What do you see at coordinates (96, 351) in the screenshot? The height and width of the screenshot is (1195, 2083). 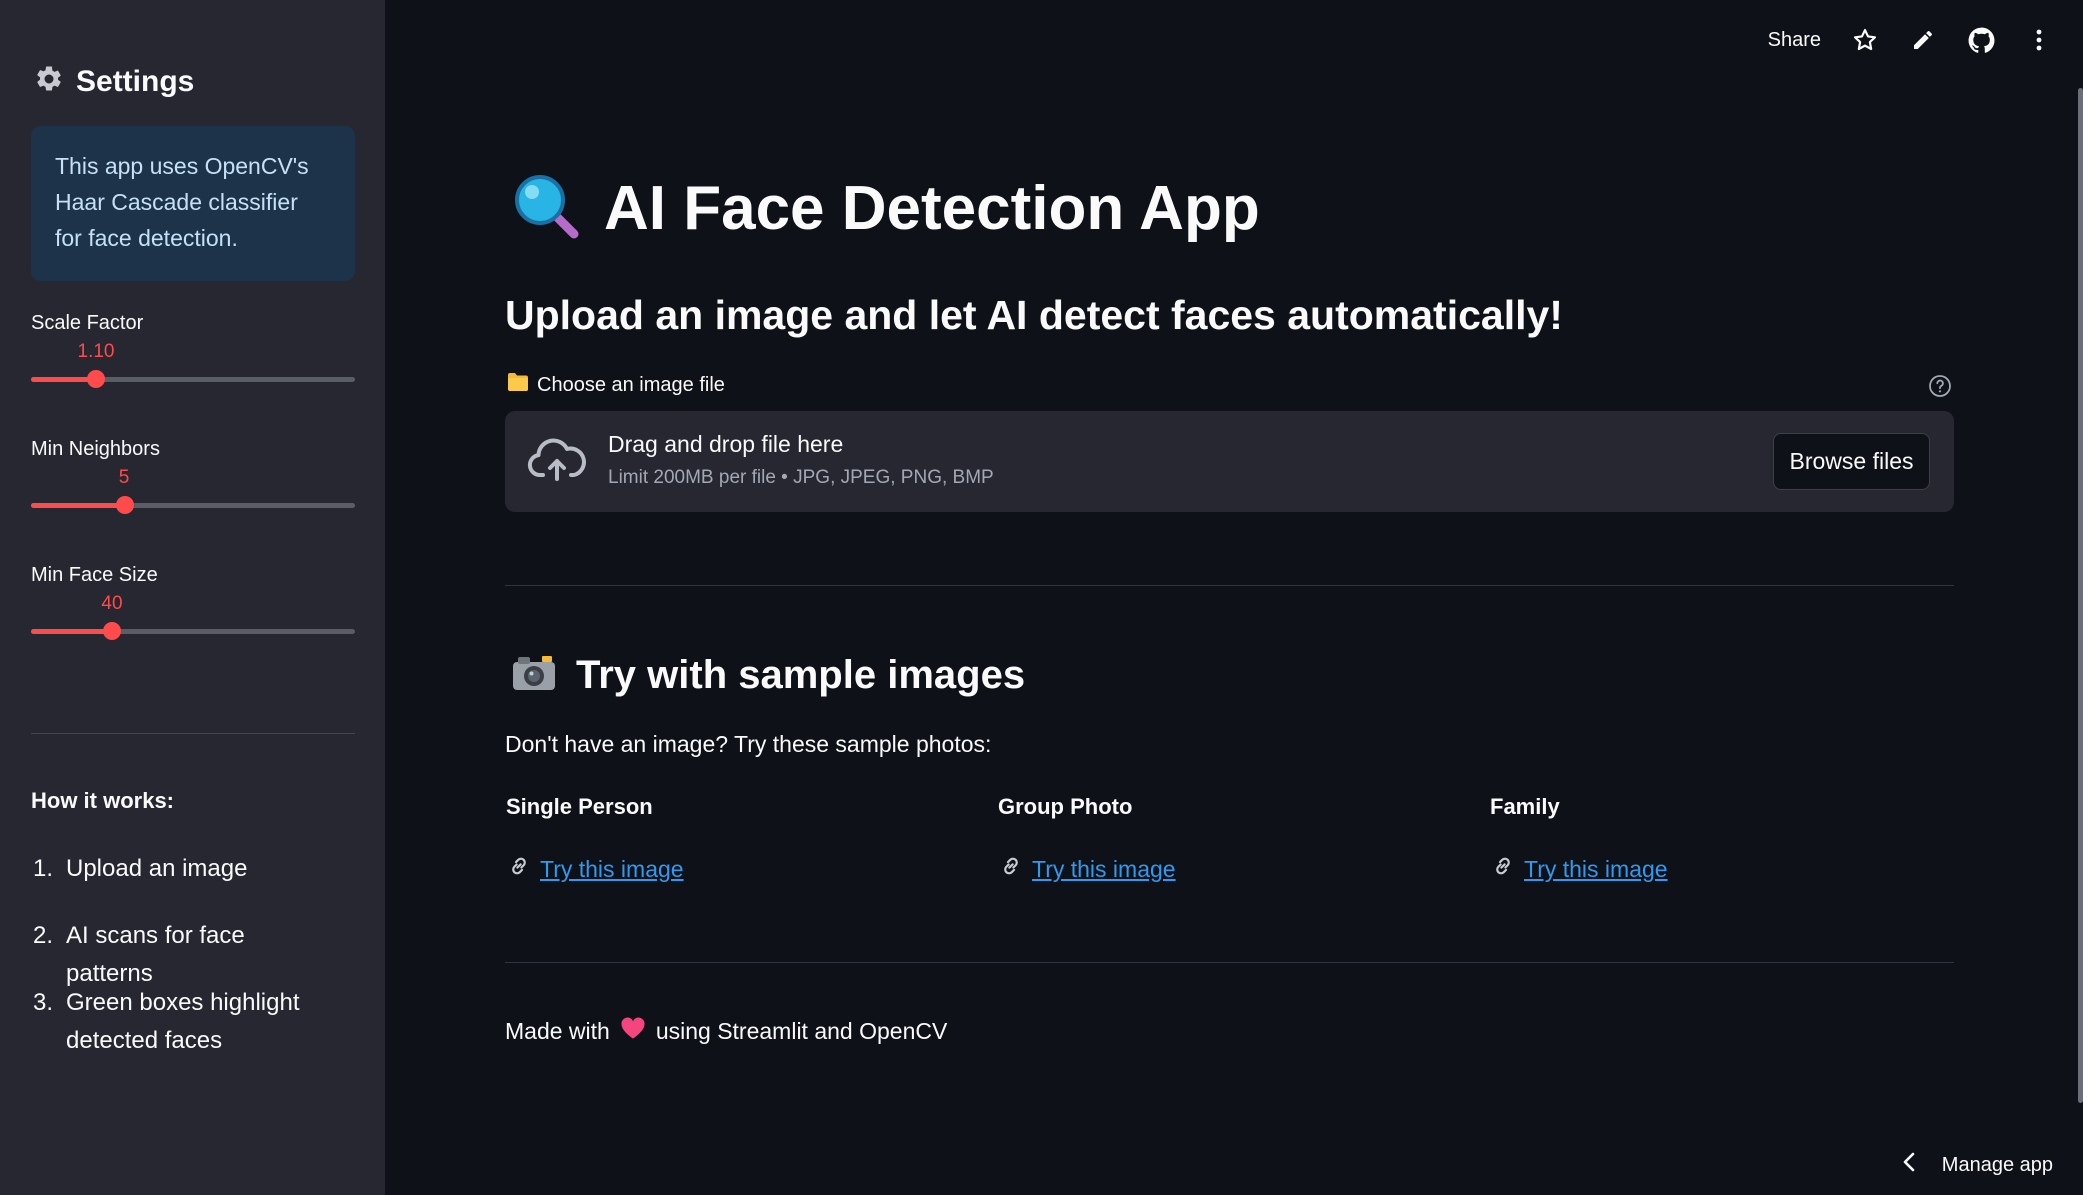 I see `scale-factor-value: 1.10` at bounding box center [96, 351].